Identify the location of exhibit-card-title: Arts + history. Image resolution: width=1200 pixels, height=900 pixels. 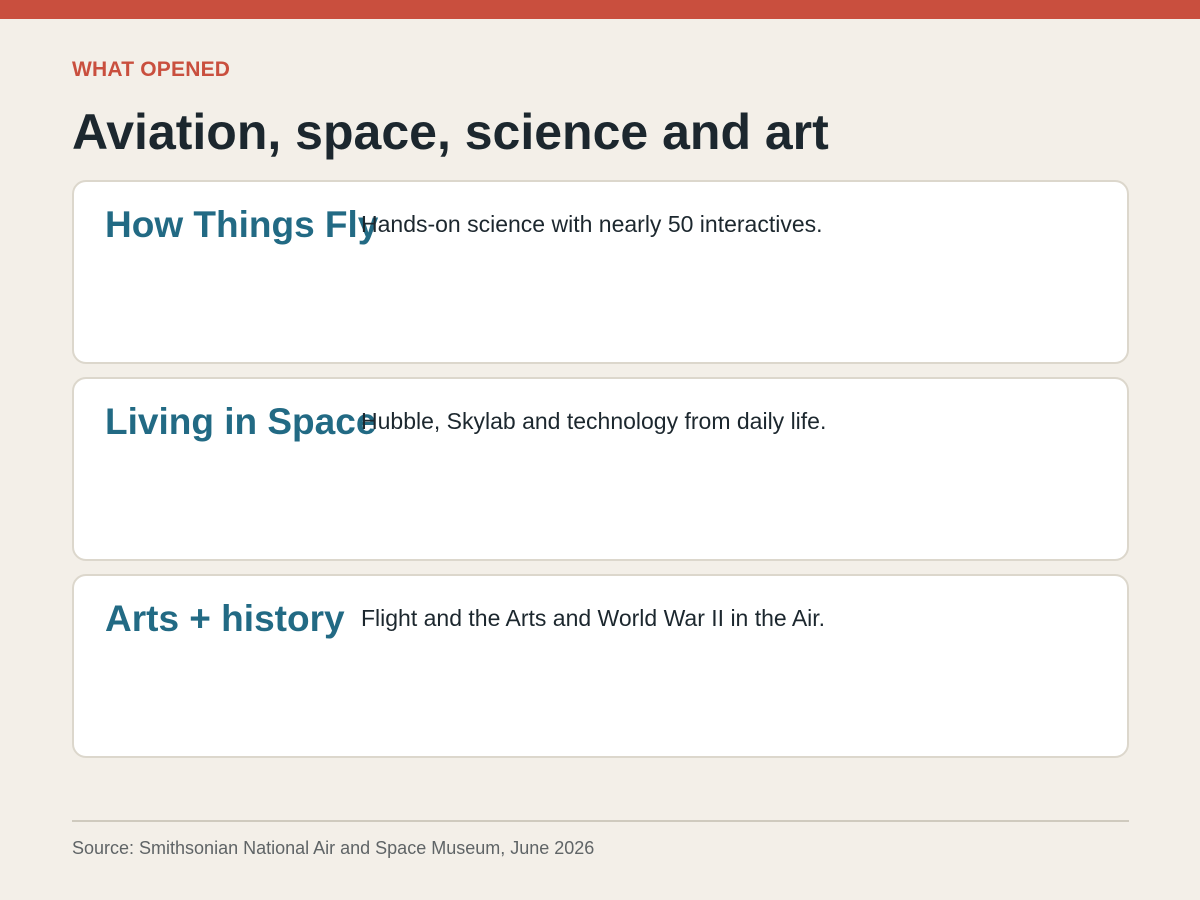
(225, 618).